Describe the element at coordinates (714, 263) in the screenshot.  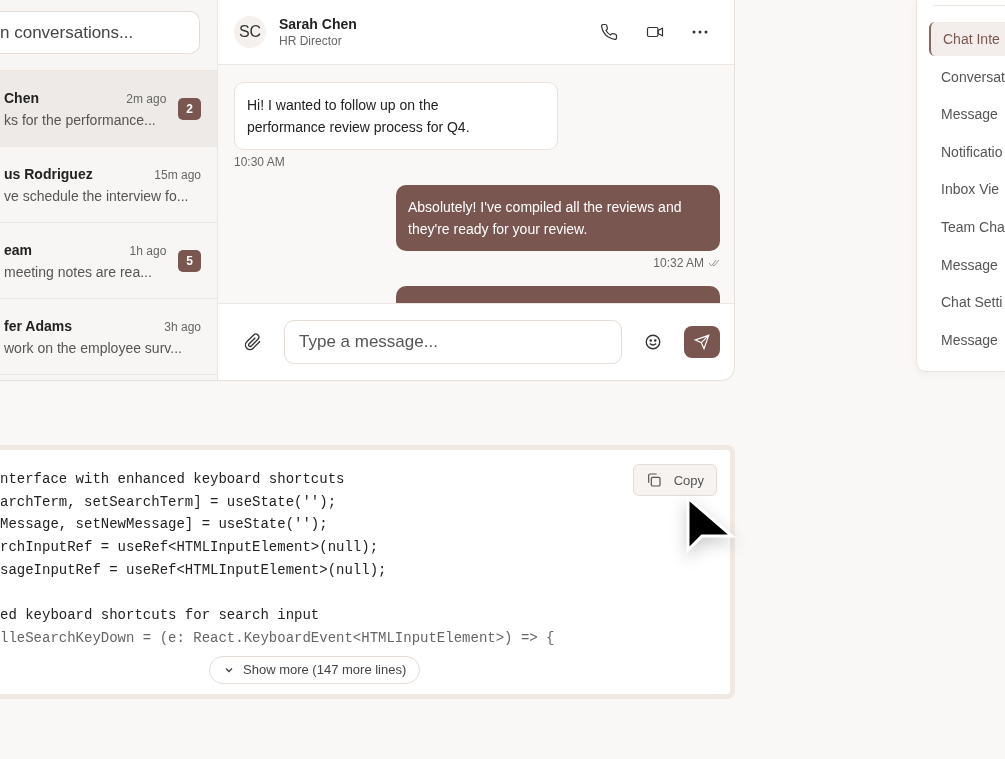
I see `double-check-icon` at that location.